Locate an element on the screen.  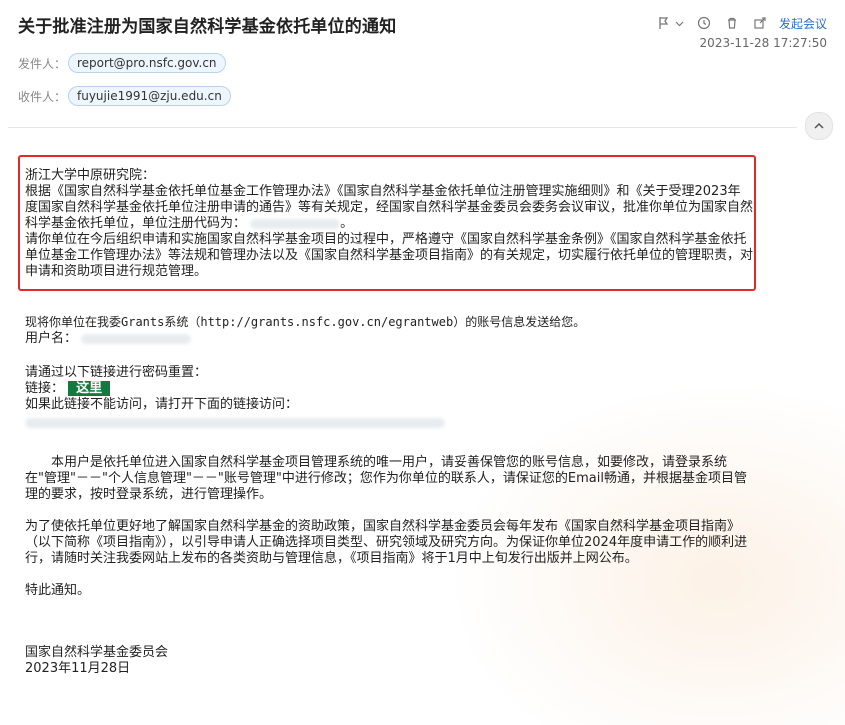
recipient-label: 收件人： is located at coordinates (42, 96).